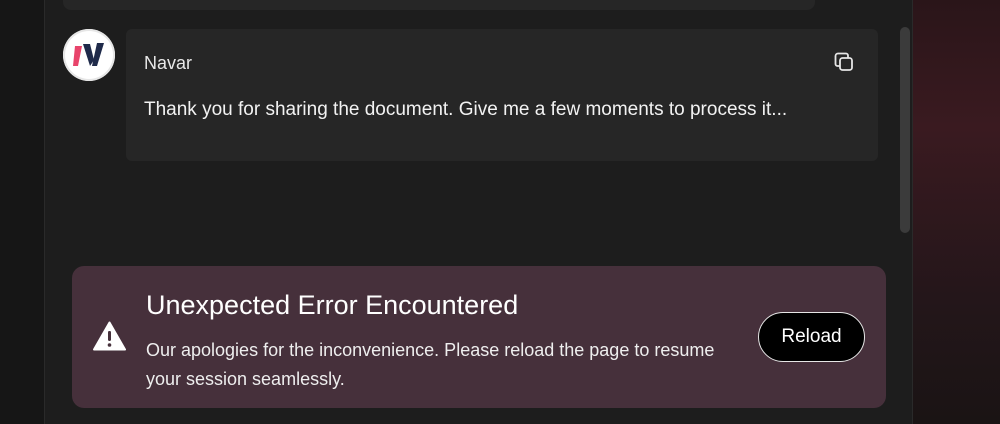 Image resolution: width=1000 pixels, height=424 pixels. What do you see at coordinates (109, 336) in the screenshot?
I see `warning-icon` at bounding box center [109, 336].